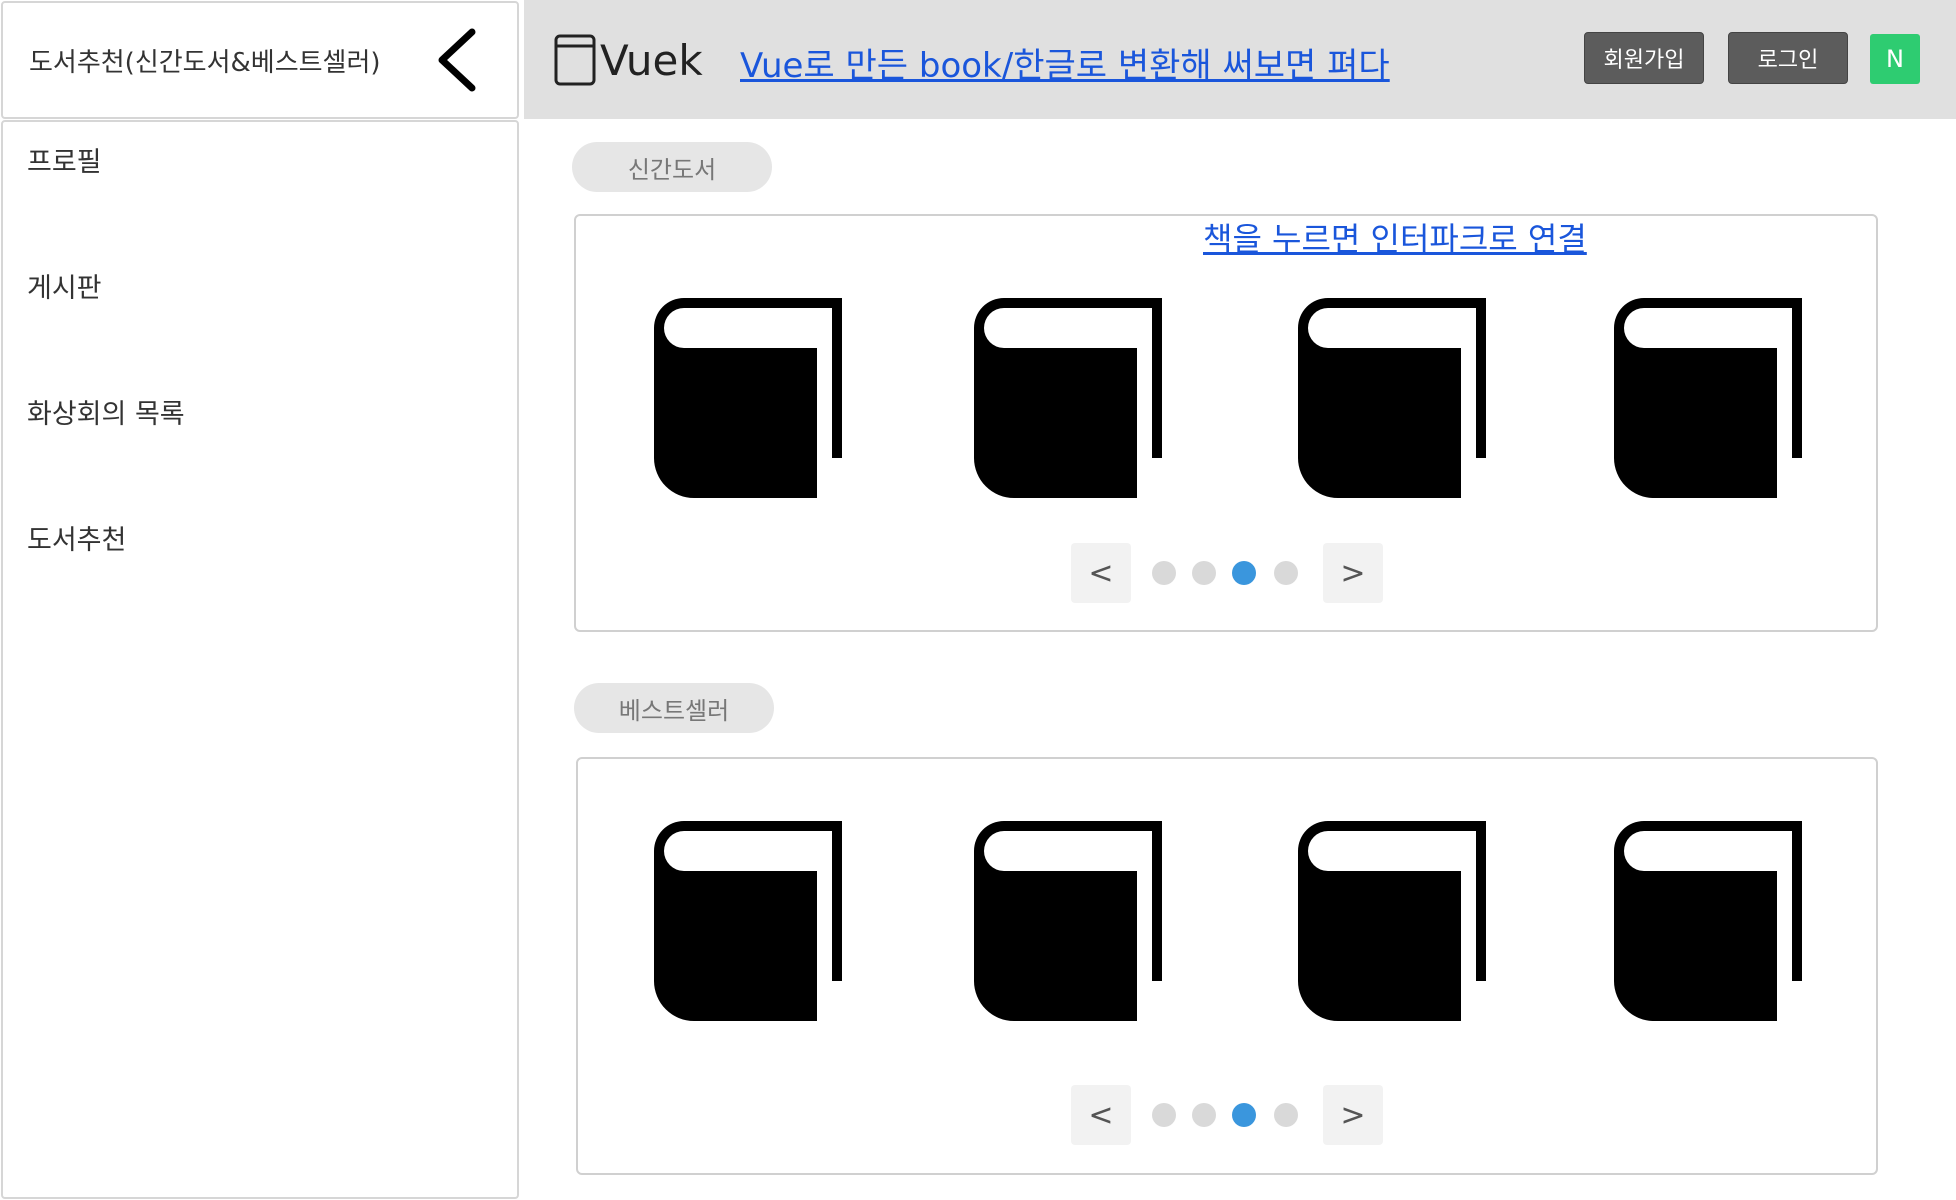  I want to click on avatar: N, so click(1895, 59).